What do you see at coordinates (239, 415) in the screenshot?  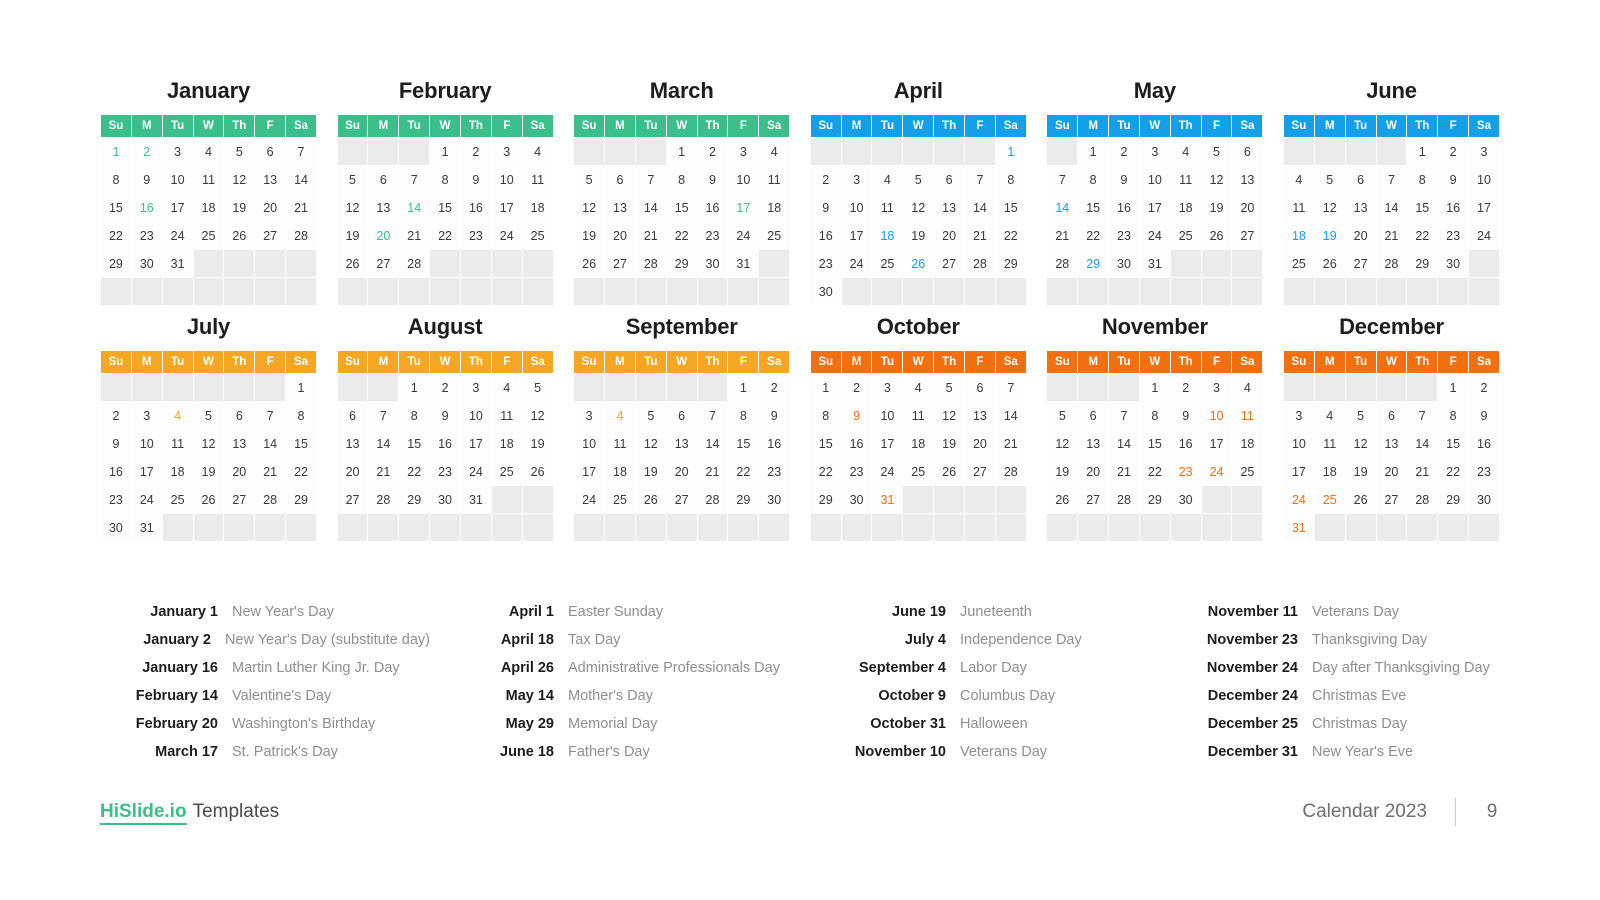 I see `day-cell: 6` at bounding box center [239, 415].